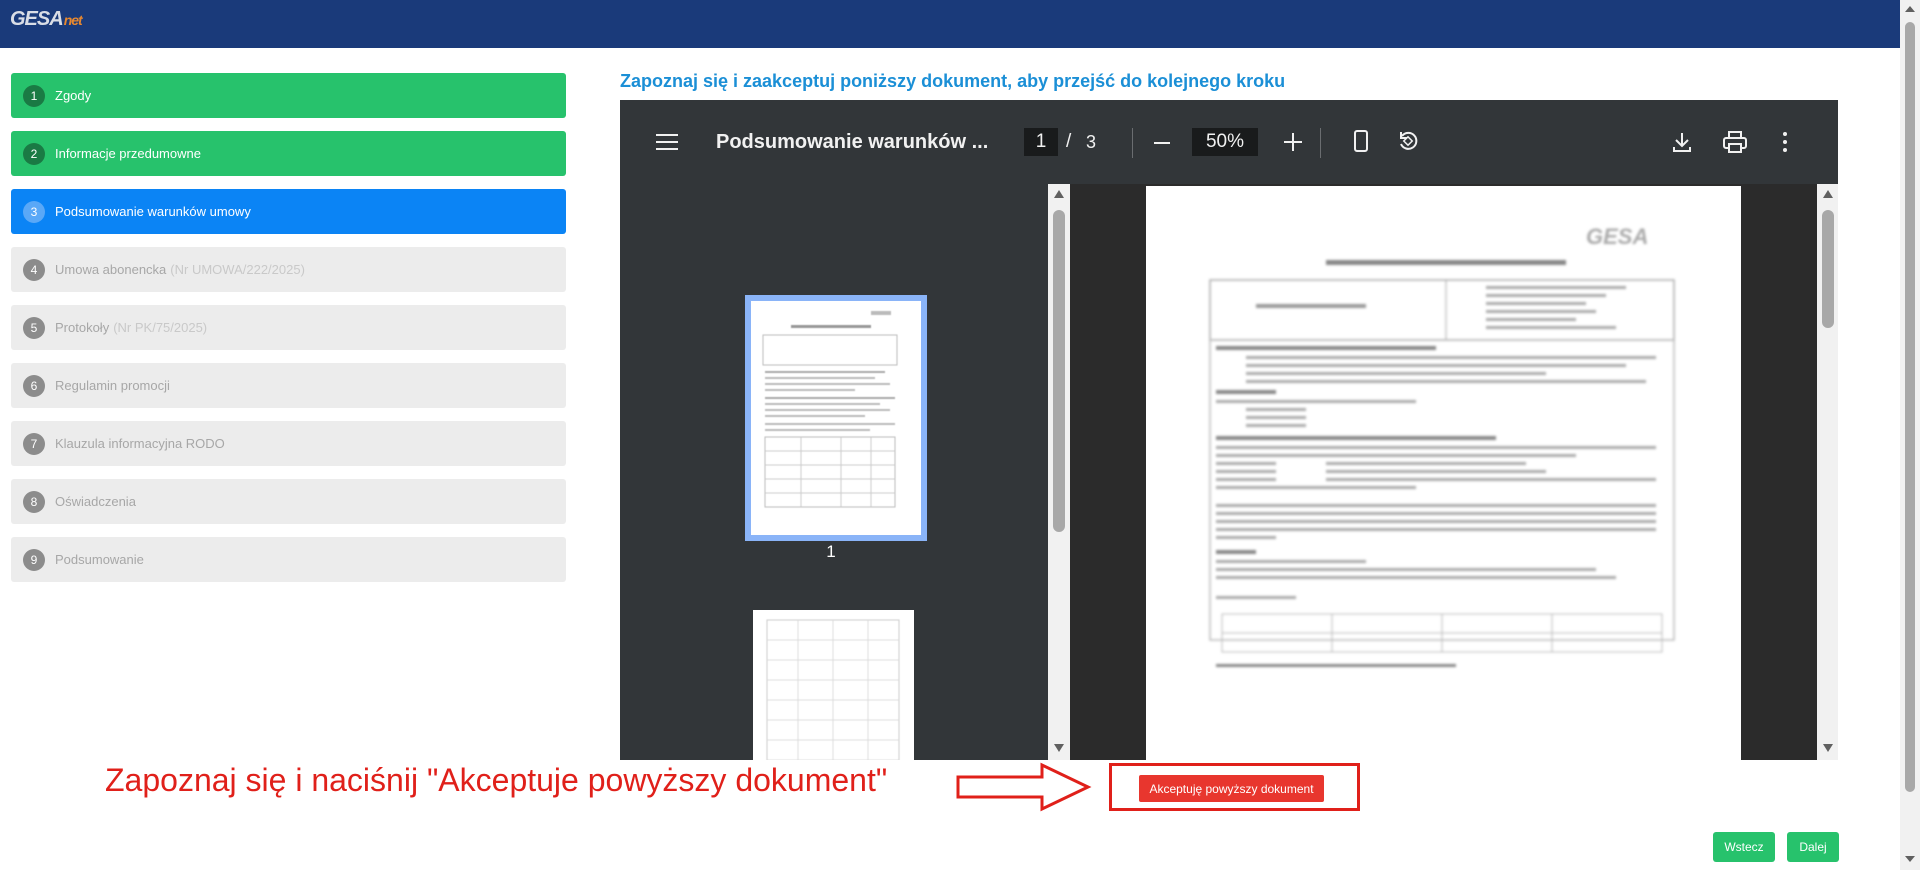 This screenshot has width=1920, height=870. What do you see at coordinates (1041, 142) in the screenshot?
I see `page-number-input: 1` at bounding box center [1041, 142].